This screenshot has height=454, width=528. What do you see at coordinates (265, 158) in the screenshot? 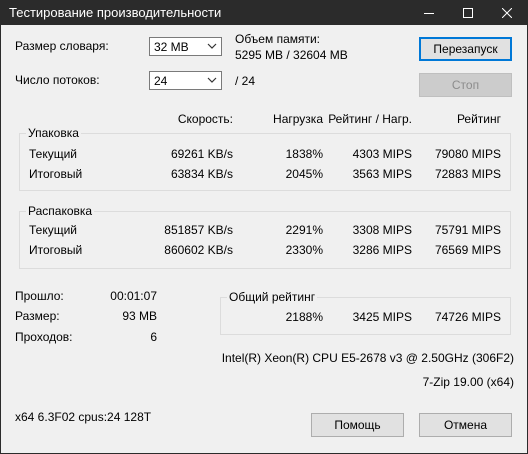
I see `compress-group: Упаковка` at bounding box center [265, 158].